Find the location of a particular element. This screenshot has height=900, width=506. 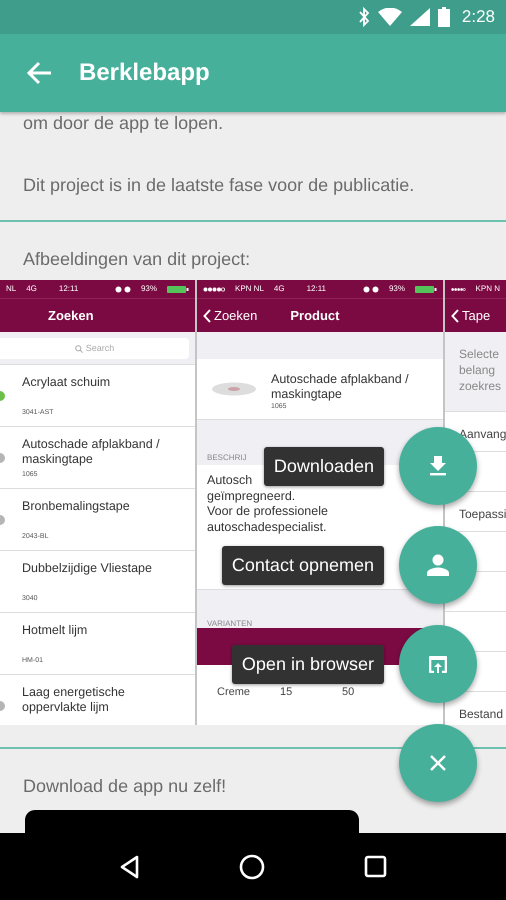

item-title: Acrylaat schuim is located at coordinates (67, 382).